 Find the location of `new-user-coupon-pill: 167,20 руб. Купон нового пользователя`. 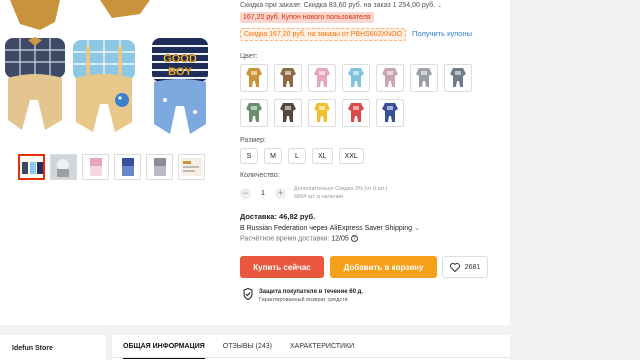

new-user-coupon-pill: 167,20 руб. Купон нового пользователя is located at coordinates (307, 17).